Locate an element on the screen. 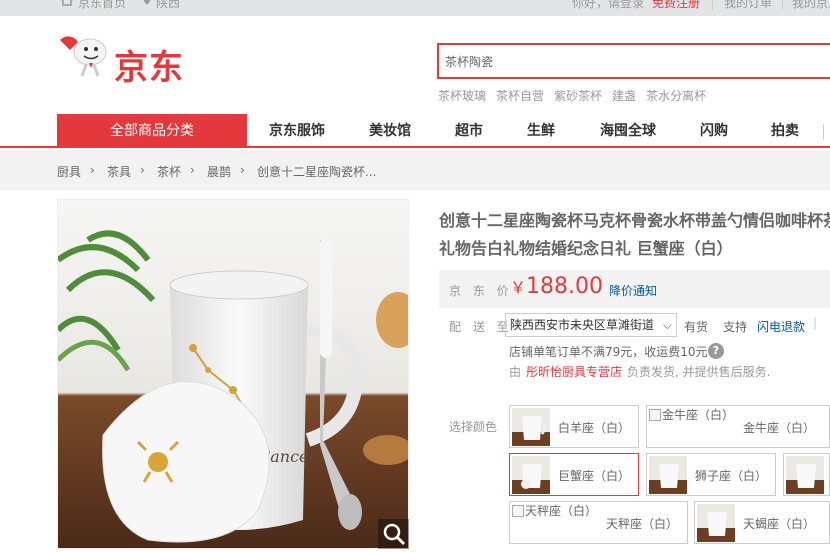 The height and width of the screenshot is (552, 830). hot-keyword: 建盏 is located at coordinates (624, 96).